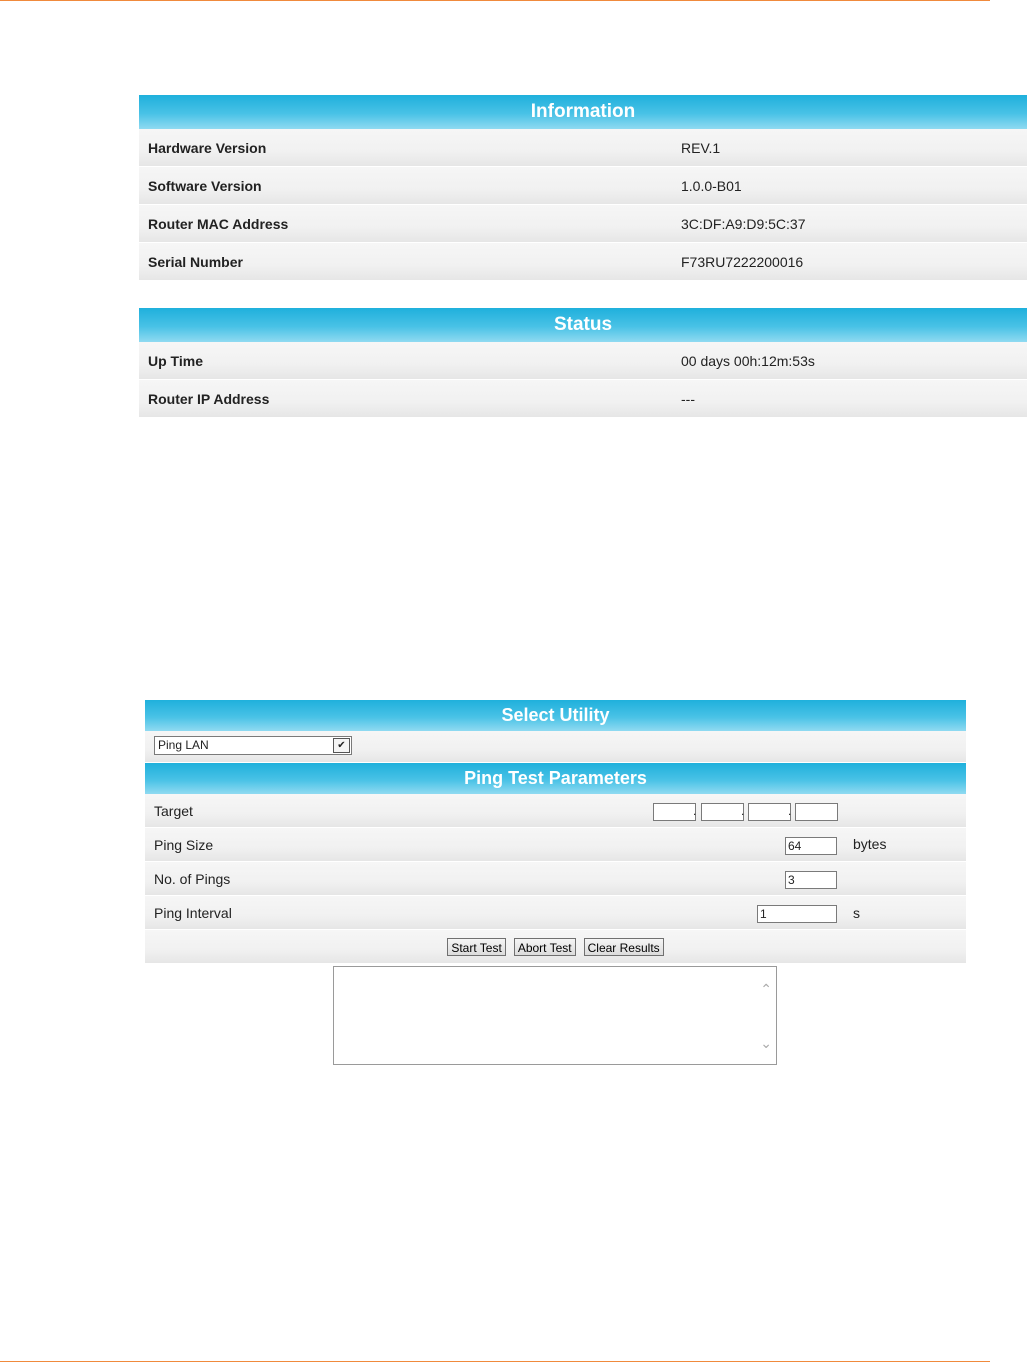 Image resolution: width=1027 pixels, height=1363 pixels. What do you see at coordinates (193, 912) in the screenshot?
I see `ping-interval-label: Ping Interval` at bounding box center [193, 912].